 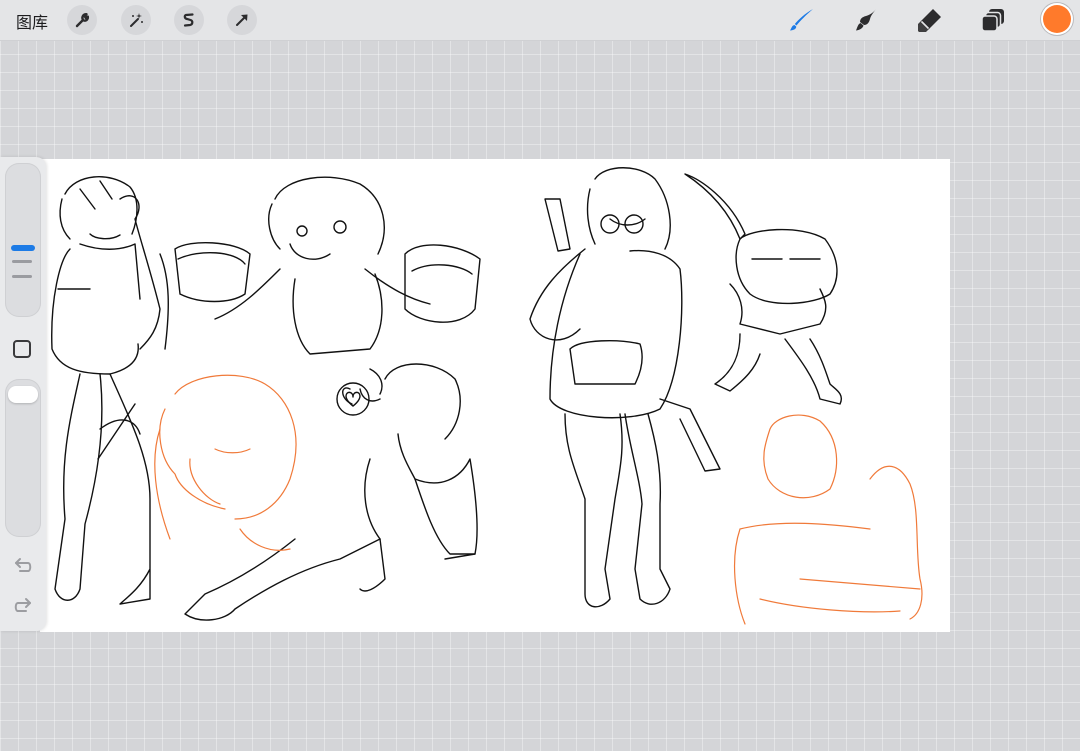 What do you see at coordinates (327, 265) in the screenshot?
I see `sketch-girl-bowls` at bounding box center [327, 265].